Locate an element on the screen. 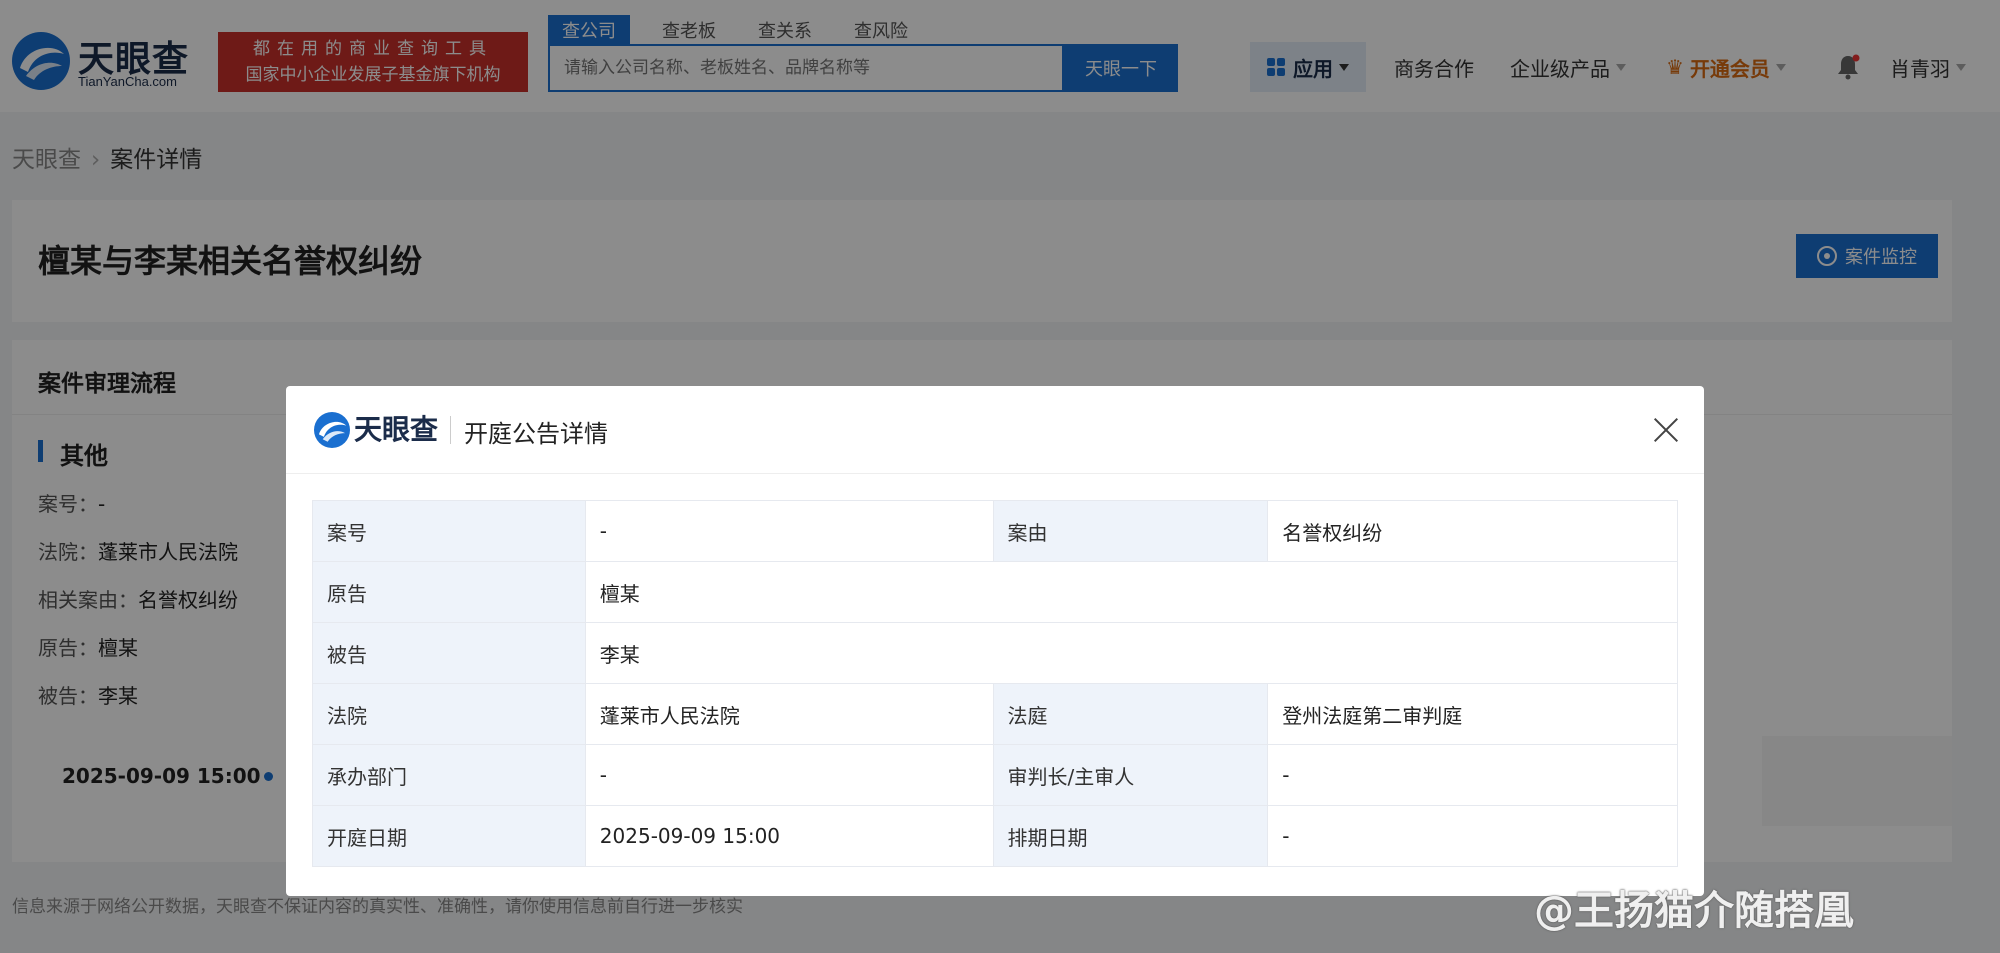 The height and width of the screenshot is (953, 2000). key-cell: 审判长/主审人 is located at coordinates (1130, 775).